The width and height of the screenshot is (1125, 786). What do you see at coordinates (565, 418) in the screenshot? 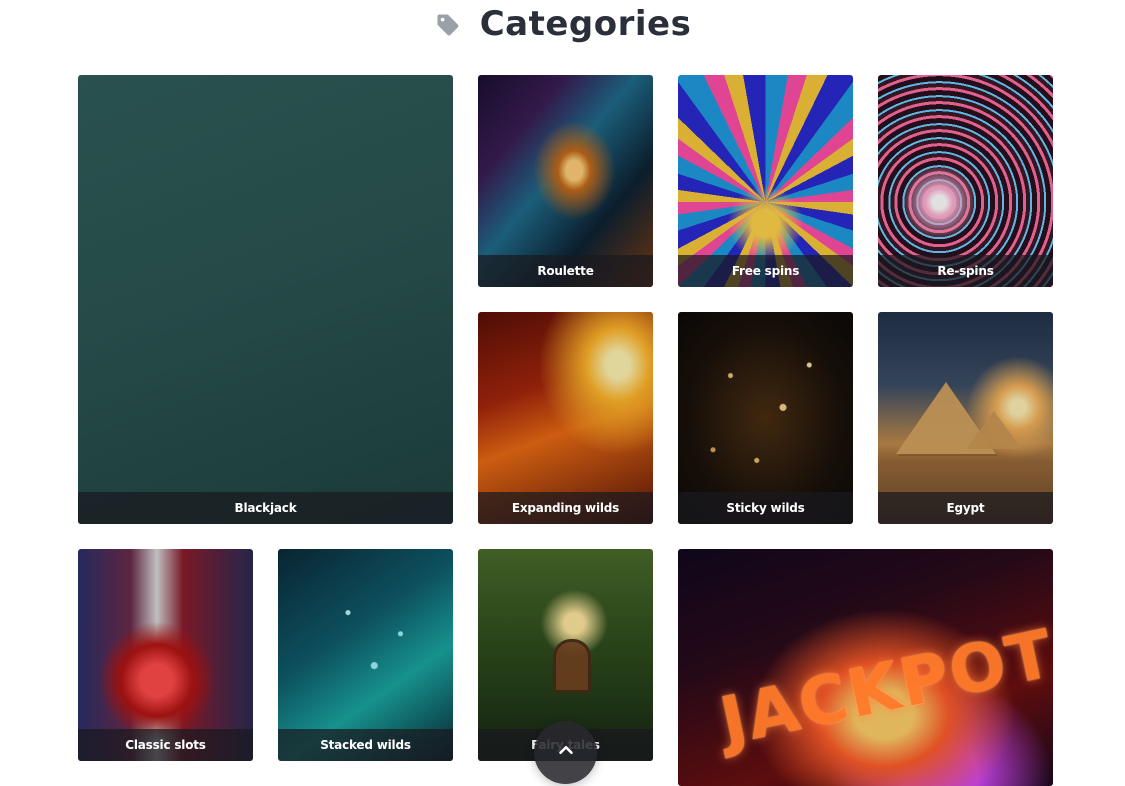
I see `category-tile-expanding-wilds: Expanding wilds` at bounding box center [565, 418].